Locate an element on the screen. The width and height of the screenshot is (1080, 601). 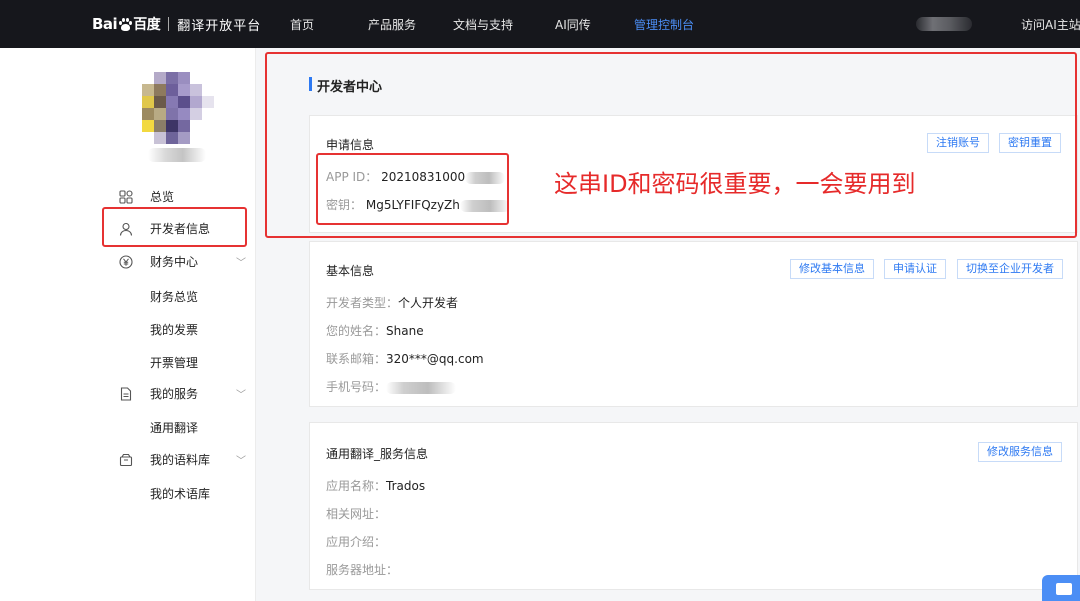
archive-icon is located at coordinates (126, 460).